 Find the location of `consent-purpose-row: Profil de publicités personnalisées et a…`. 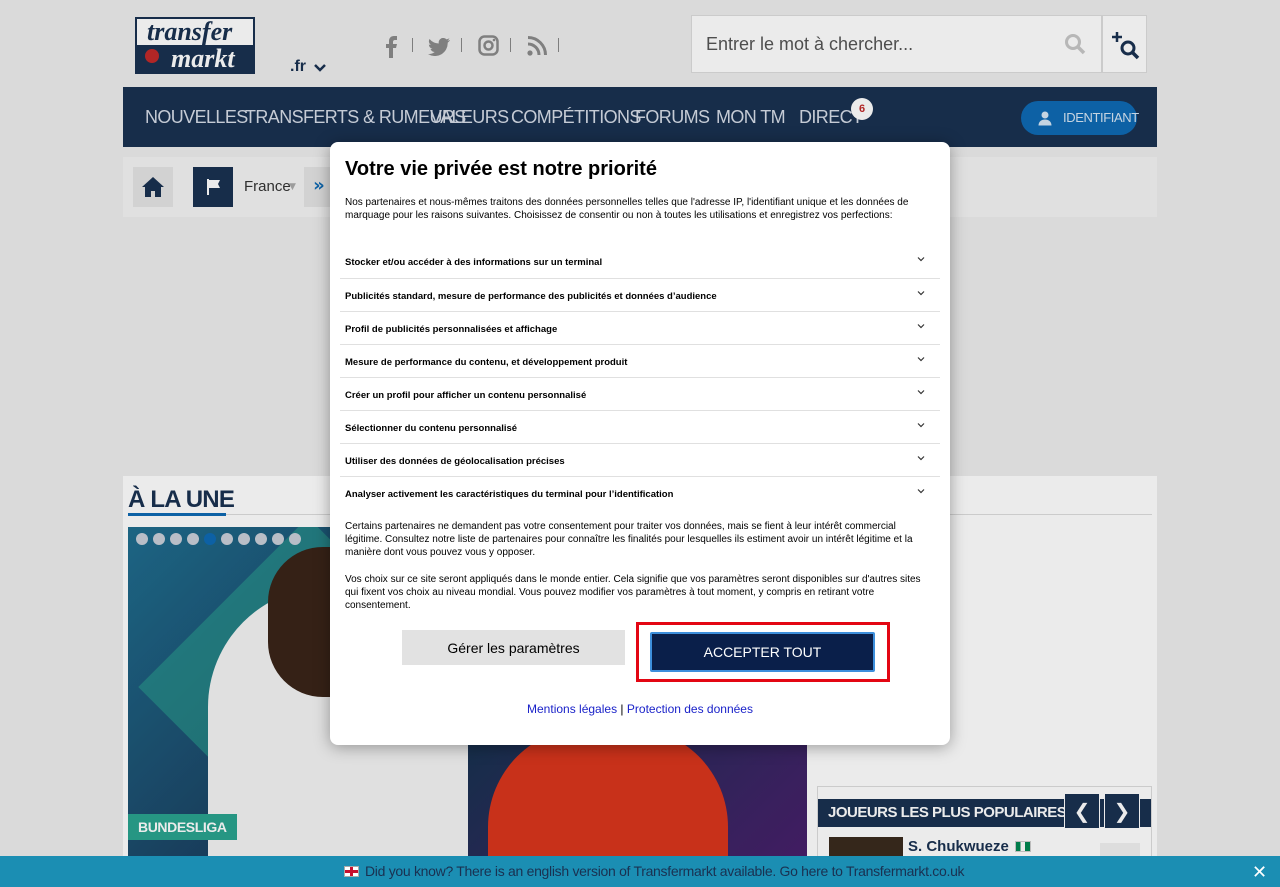

consent-purpose-row: Profil de publicités personnalisées et a… is located at coordinates (640, 327).